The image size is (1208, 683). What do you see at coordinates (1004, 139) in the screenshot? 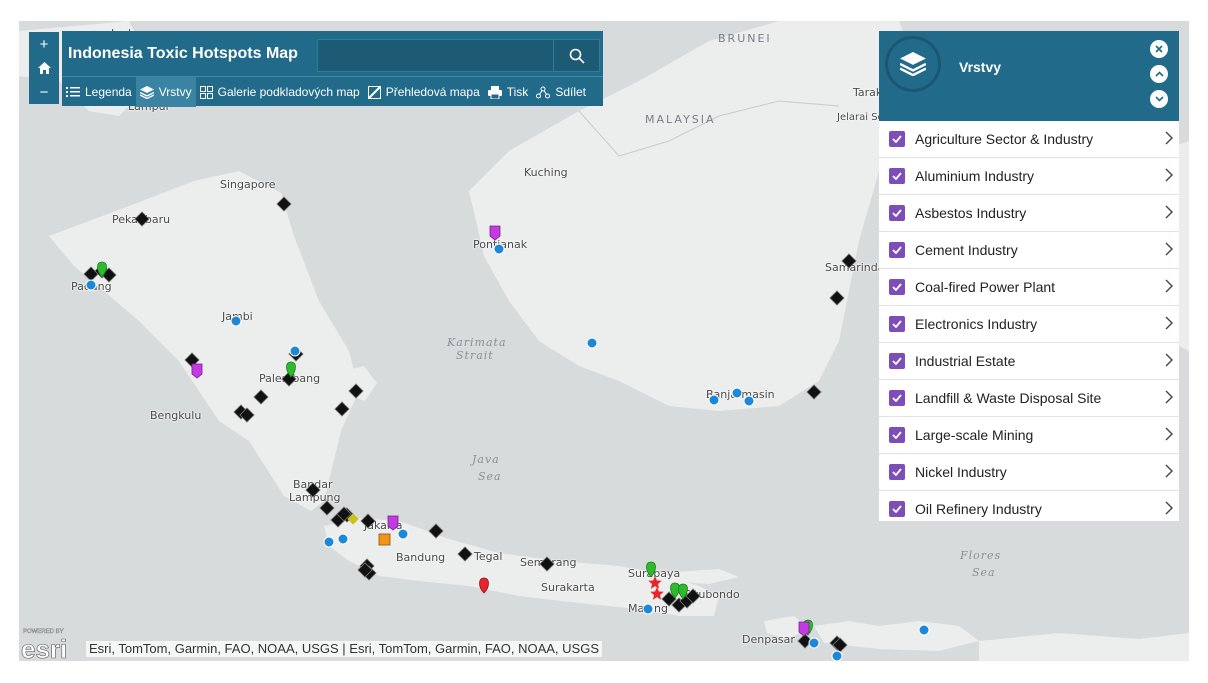
I see `layer-label: Agriculture Sector & Industry` at bounding box center [1004, 139].